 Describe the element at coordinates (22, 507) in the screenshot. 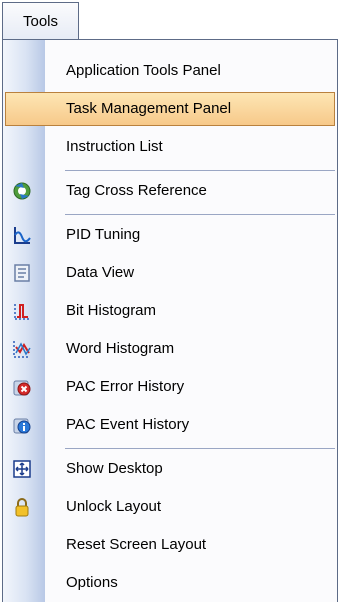

I see `lock-icon` at that location.